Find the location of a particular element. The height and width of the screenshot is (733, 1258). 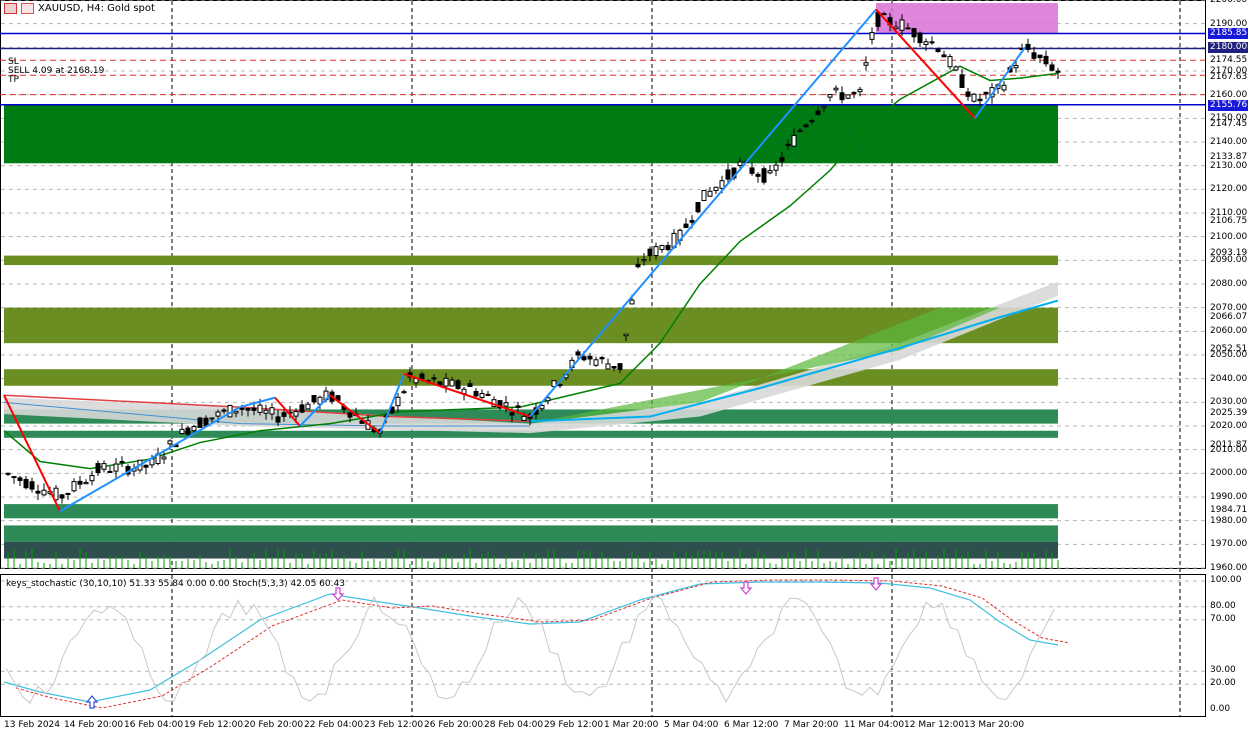

price-axis-label: 2050.00 is located at coordinates (1229, 355).